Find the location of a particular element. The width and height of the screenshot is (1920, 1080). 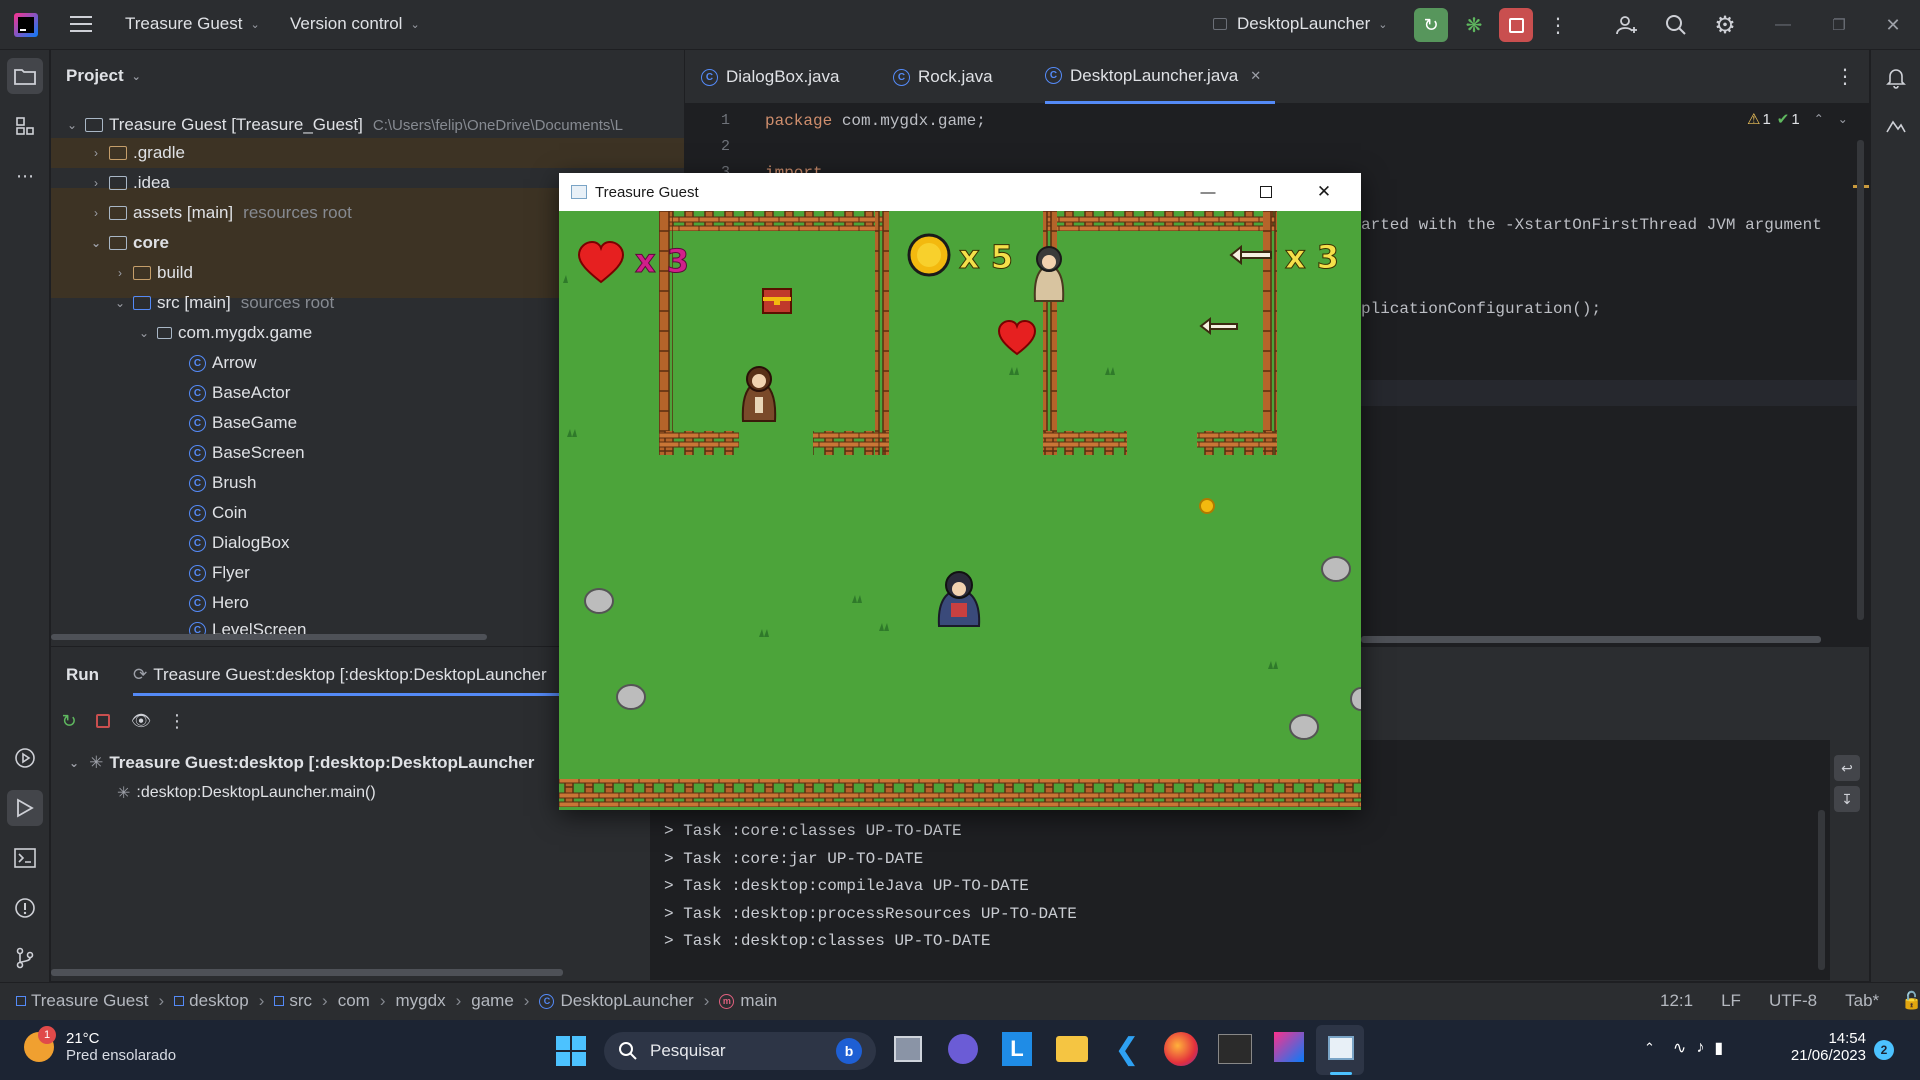

tree-class-item: C BaseGame is located at coordinates (243, 423).